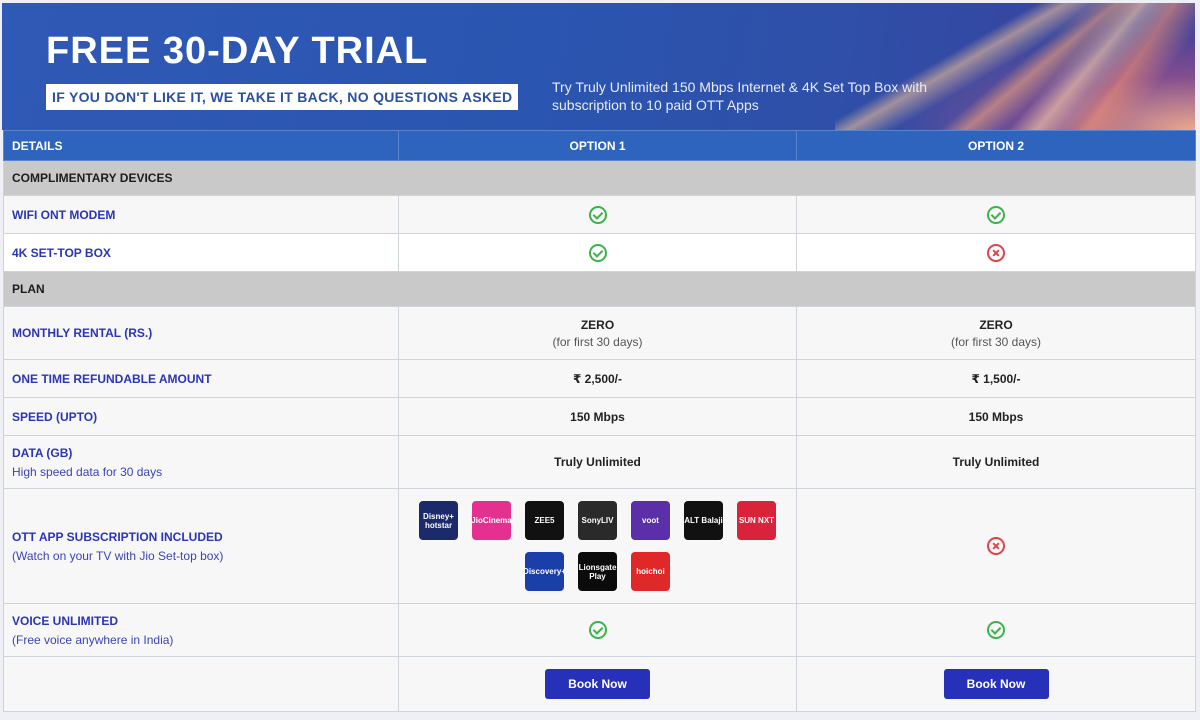 The width and height of the screenshot is (1200, 720). I want to click on table-row: WIFI ONT MODEM, so click(599, 214).